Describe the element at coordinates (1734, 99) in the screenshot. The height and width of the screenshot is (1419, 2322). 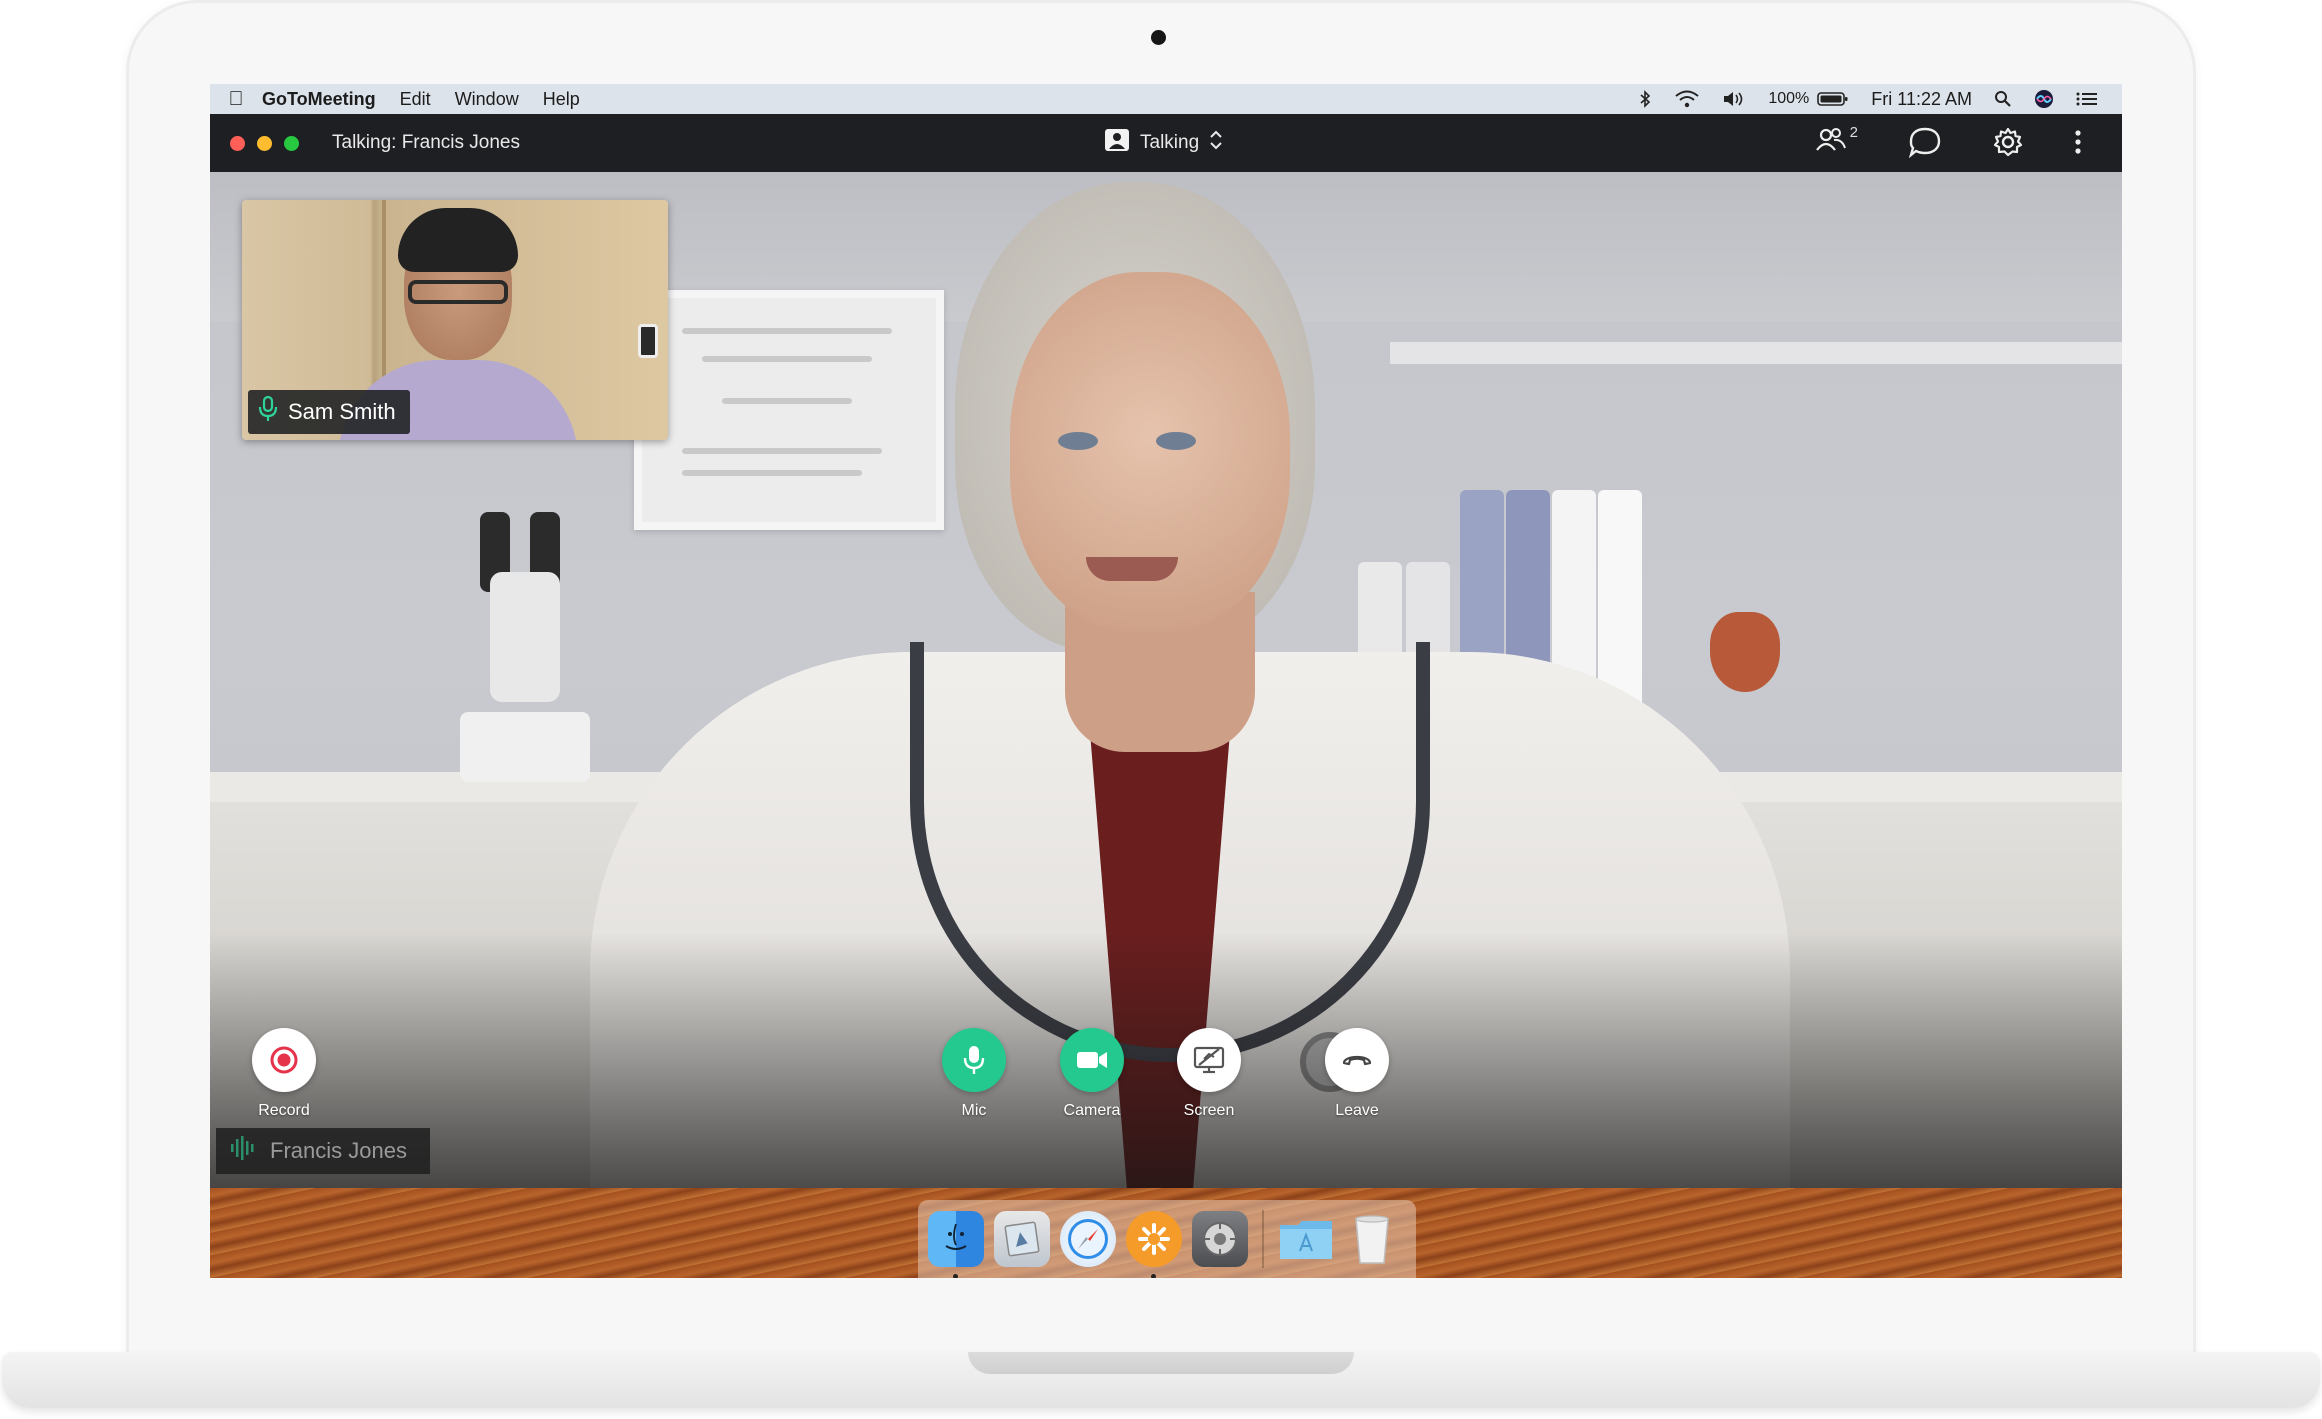
I see `volume-icon` at that location.